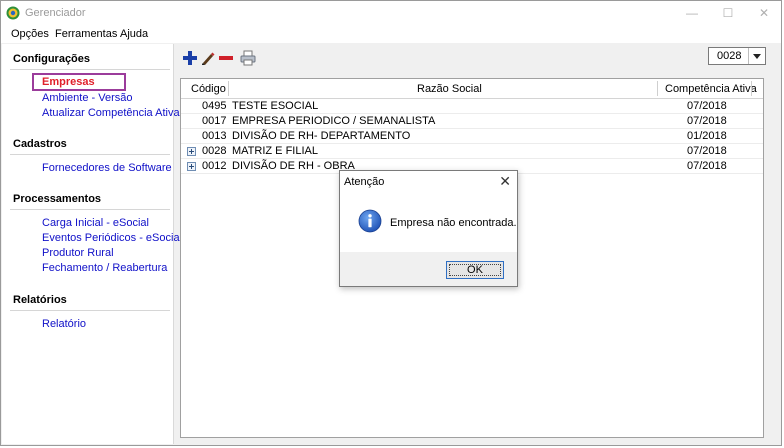  I want to click on edit-icon, so click(208, 58).